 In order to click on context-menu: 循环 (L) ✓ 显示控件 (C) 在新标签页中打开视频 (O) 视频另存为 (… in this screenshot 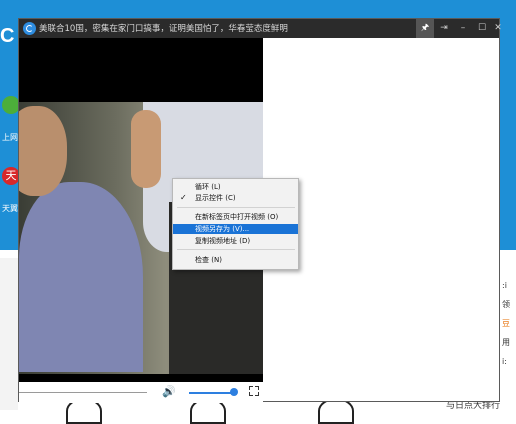, I will do `click(235, 224)`.